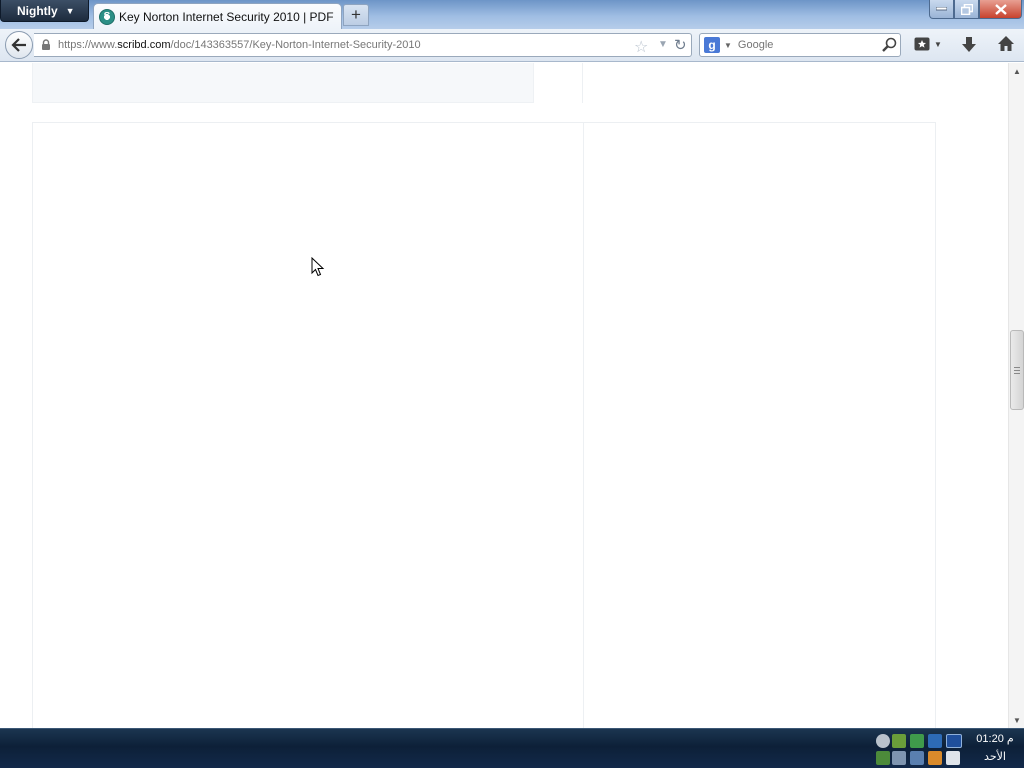  What do you see at coordinates (226, 16) in the screenshot?
I see `tab-title: Key Norton Internet Security 2010 | PDF` at bounding box center [226, 16].